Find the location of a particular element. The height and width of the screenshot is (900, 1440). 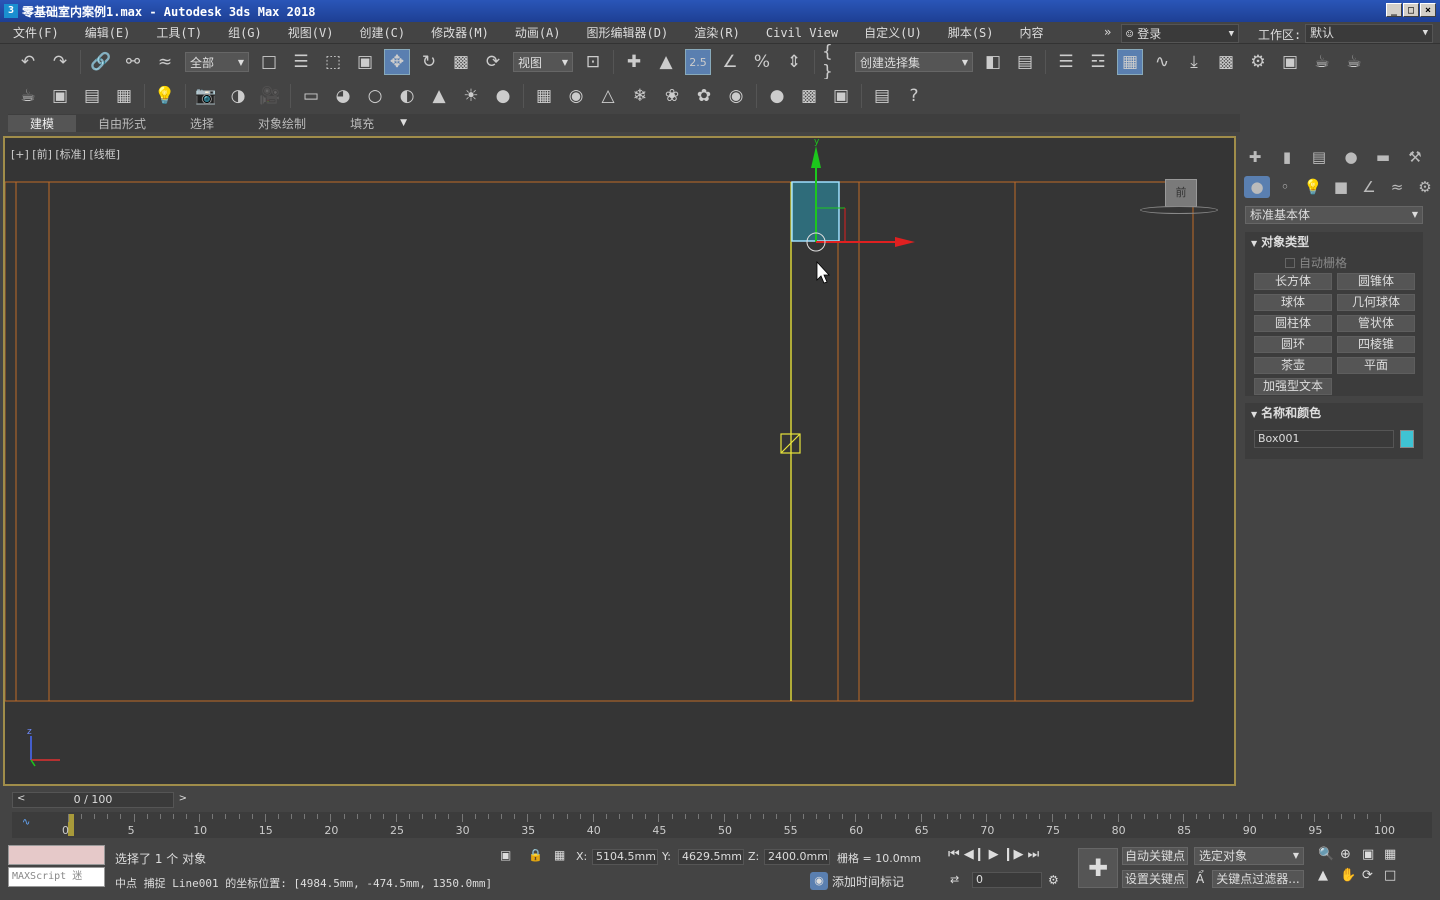

plane-button: 平面 is located at coordinates (1376, 365).